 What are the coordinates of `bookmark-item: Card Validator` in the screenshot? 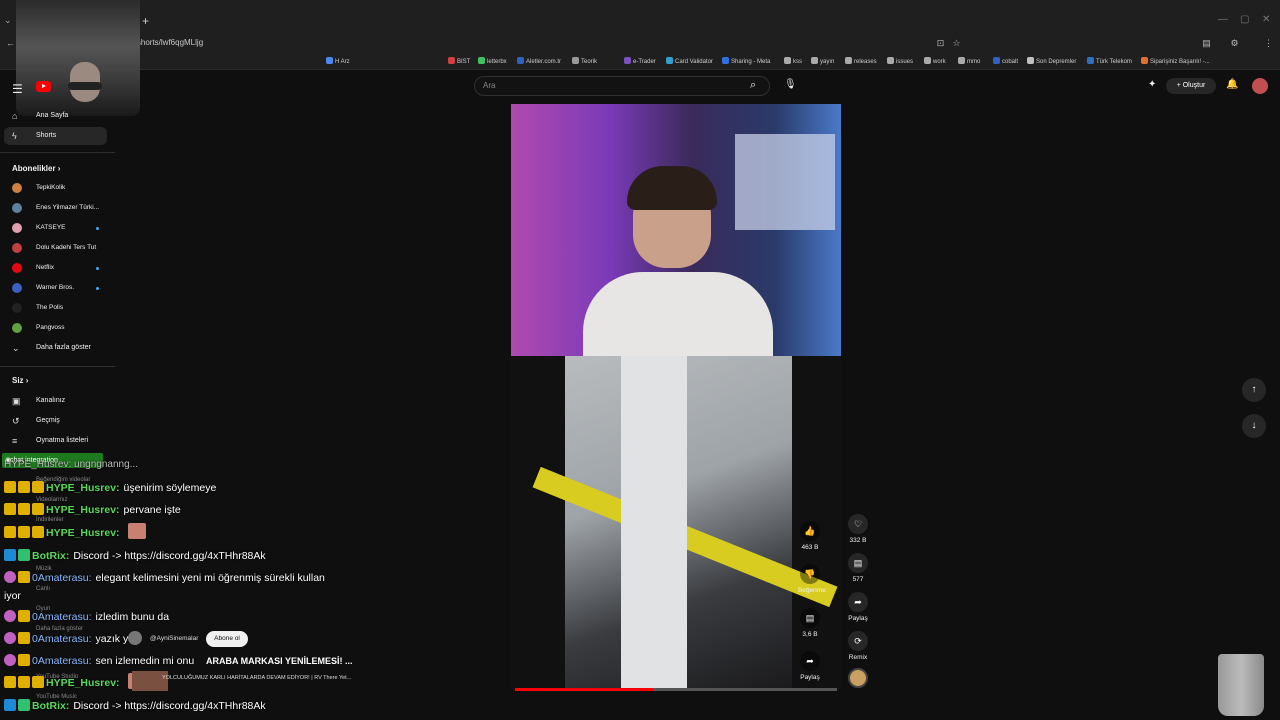 It's located at (689, 62).